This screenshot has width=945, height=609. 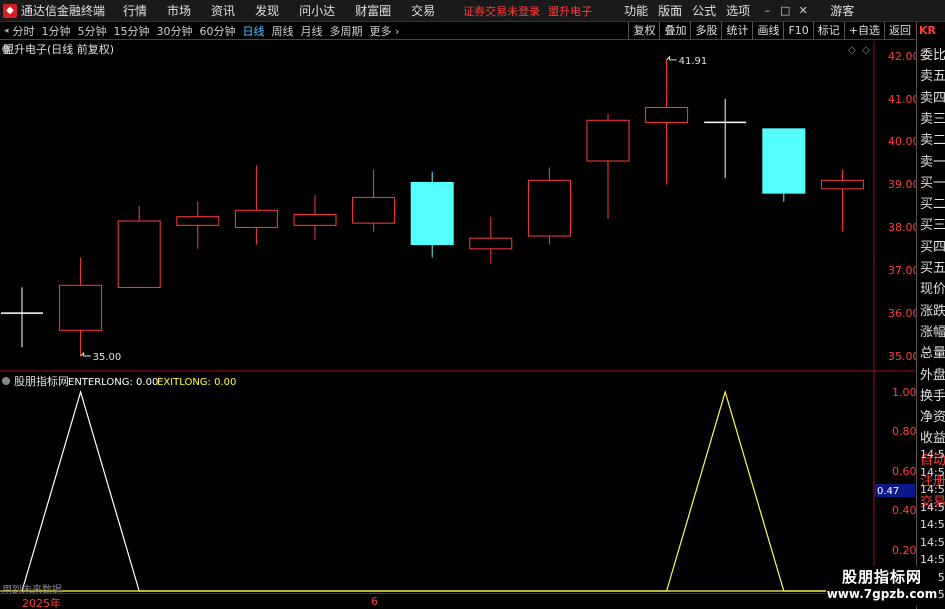 What do you see at coordinates (283, 31) in the screenshot?
I see `period-weekly: 周线` at bounding box center [283, 31].